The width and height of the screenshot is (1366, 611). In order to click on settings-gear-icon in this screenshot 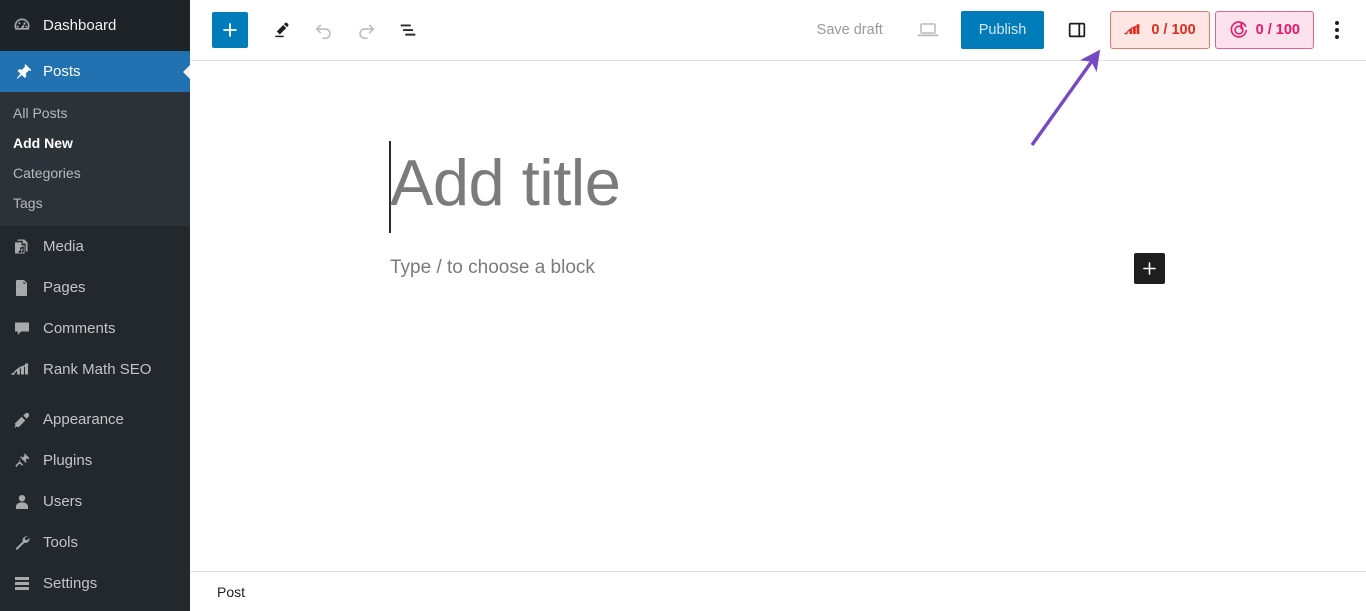, I will do `click(22, 584)`.